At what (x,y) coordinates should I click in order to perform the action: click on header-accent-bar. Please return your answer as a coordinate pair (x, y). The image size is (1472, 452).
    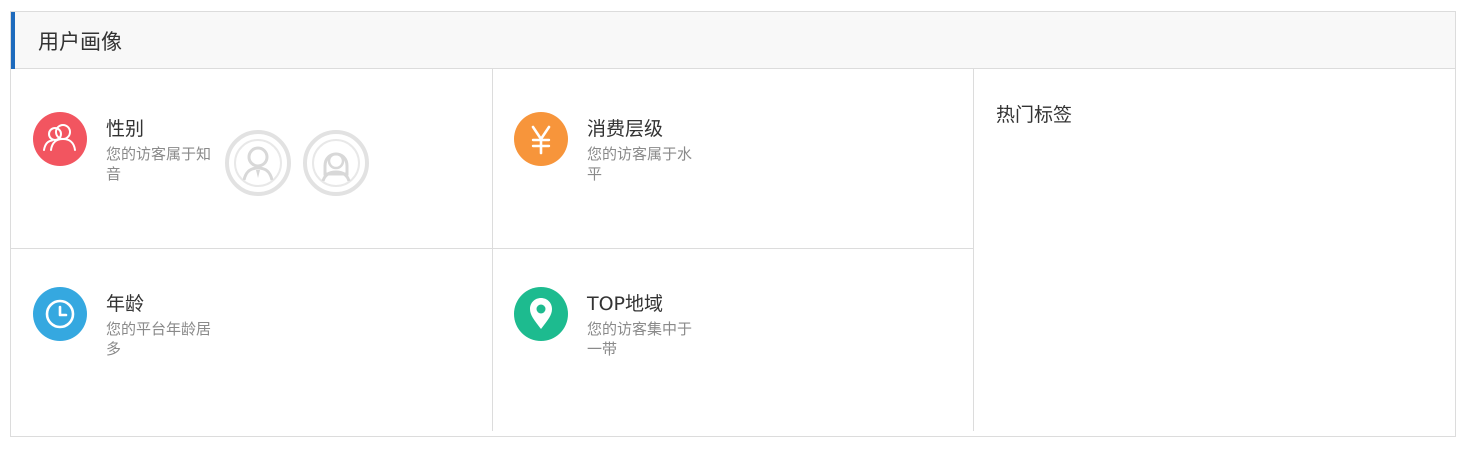
    Looking at the image, I should click on (13, 40).